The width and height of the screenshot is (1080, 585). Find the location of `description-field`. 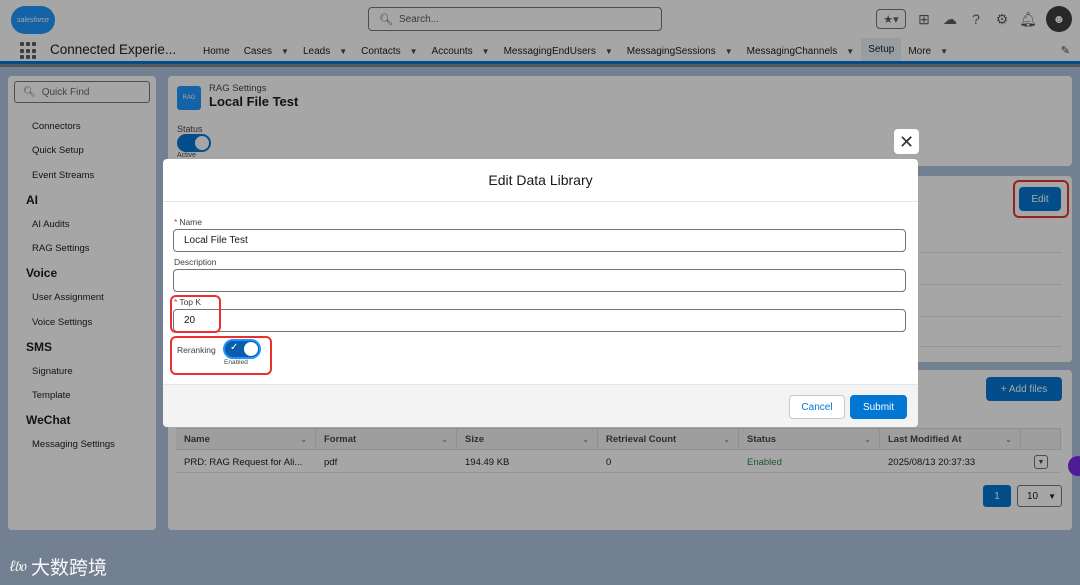

description-field is located at coordinates (539, 280).